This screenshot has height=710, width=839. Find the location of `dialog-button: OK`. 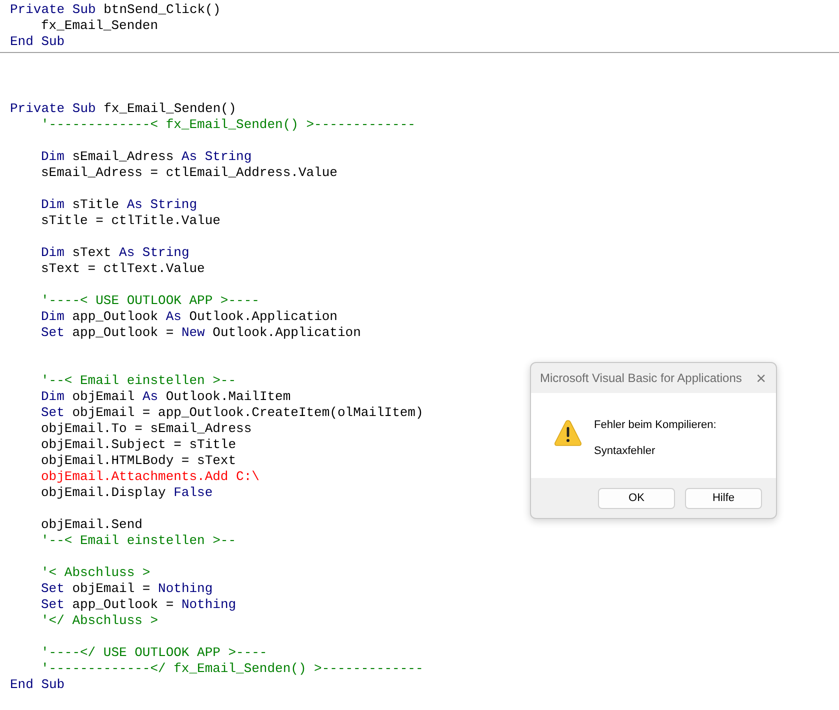

dialog-button: OK is located at coordinates (636, 498).